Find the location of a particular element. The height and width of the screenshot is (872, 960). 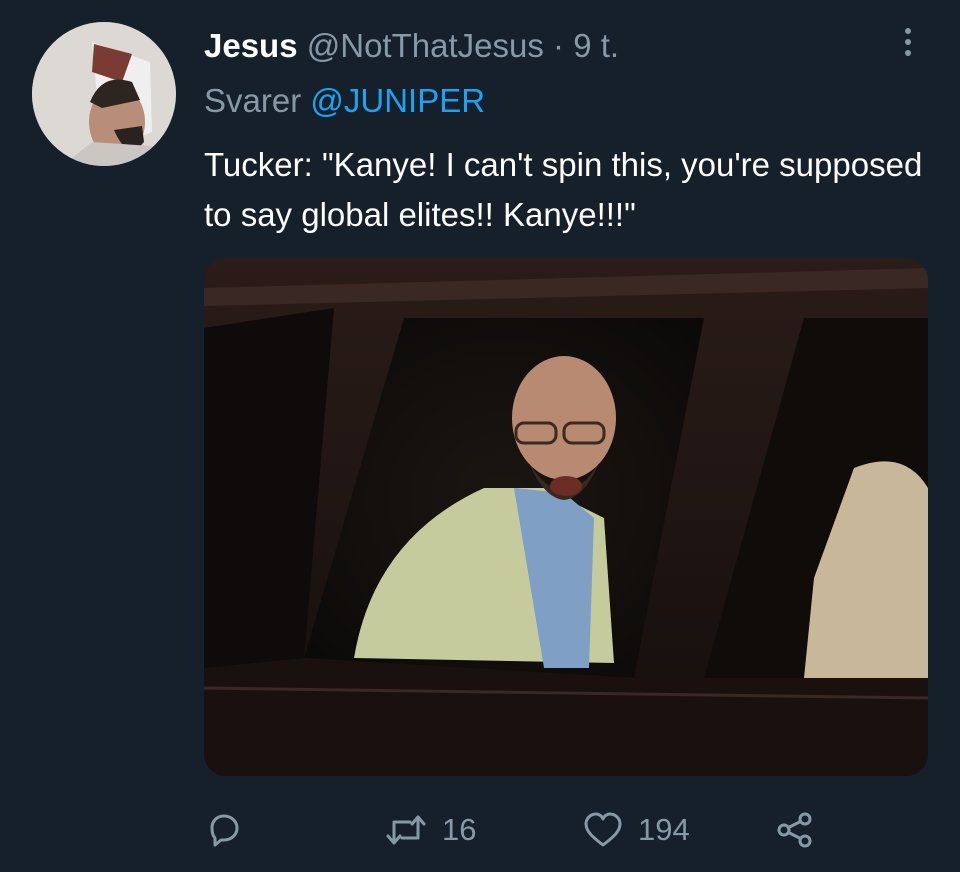

tweet-actions: 16 194 is located at coordinates (514, 830).